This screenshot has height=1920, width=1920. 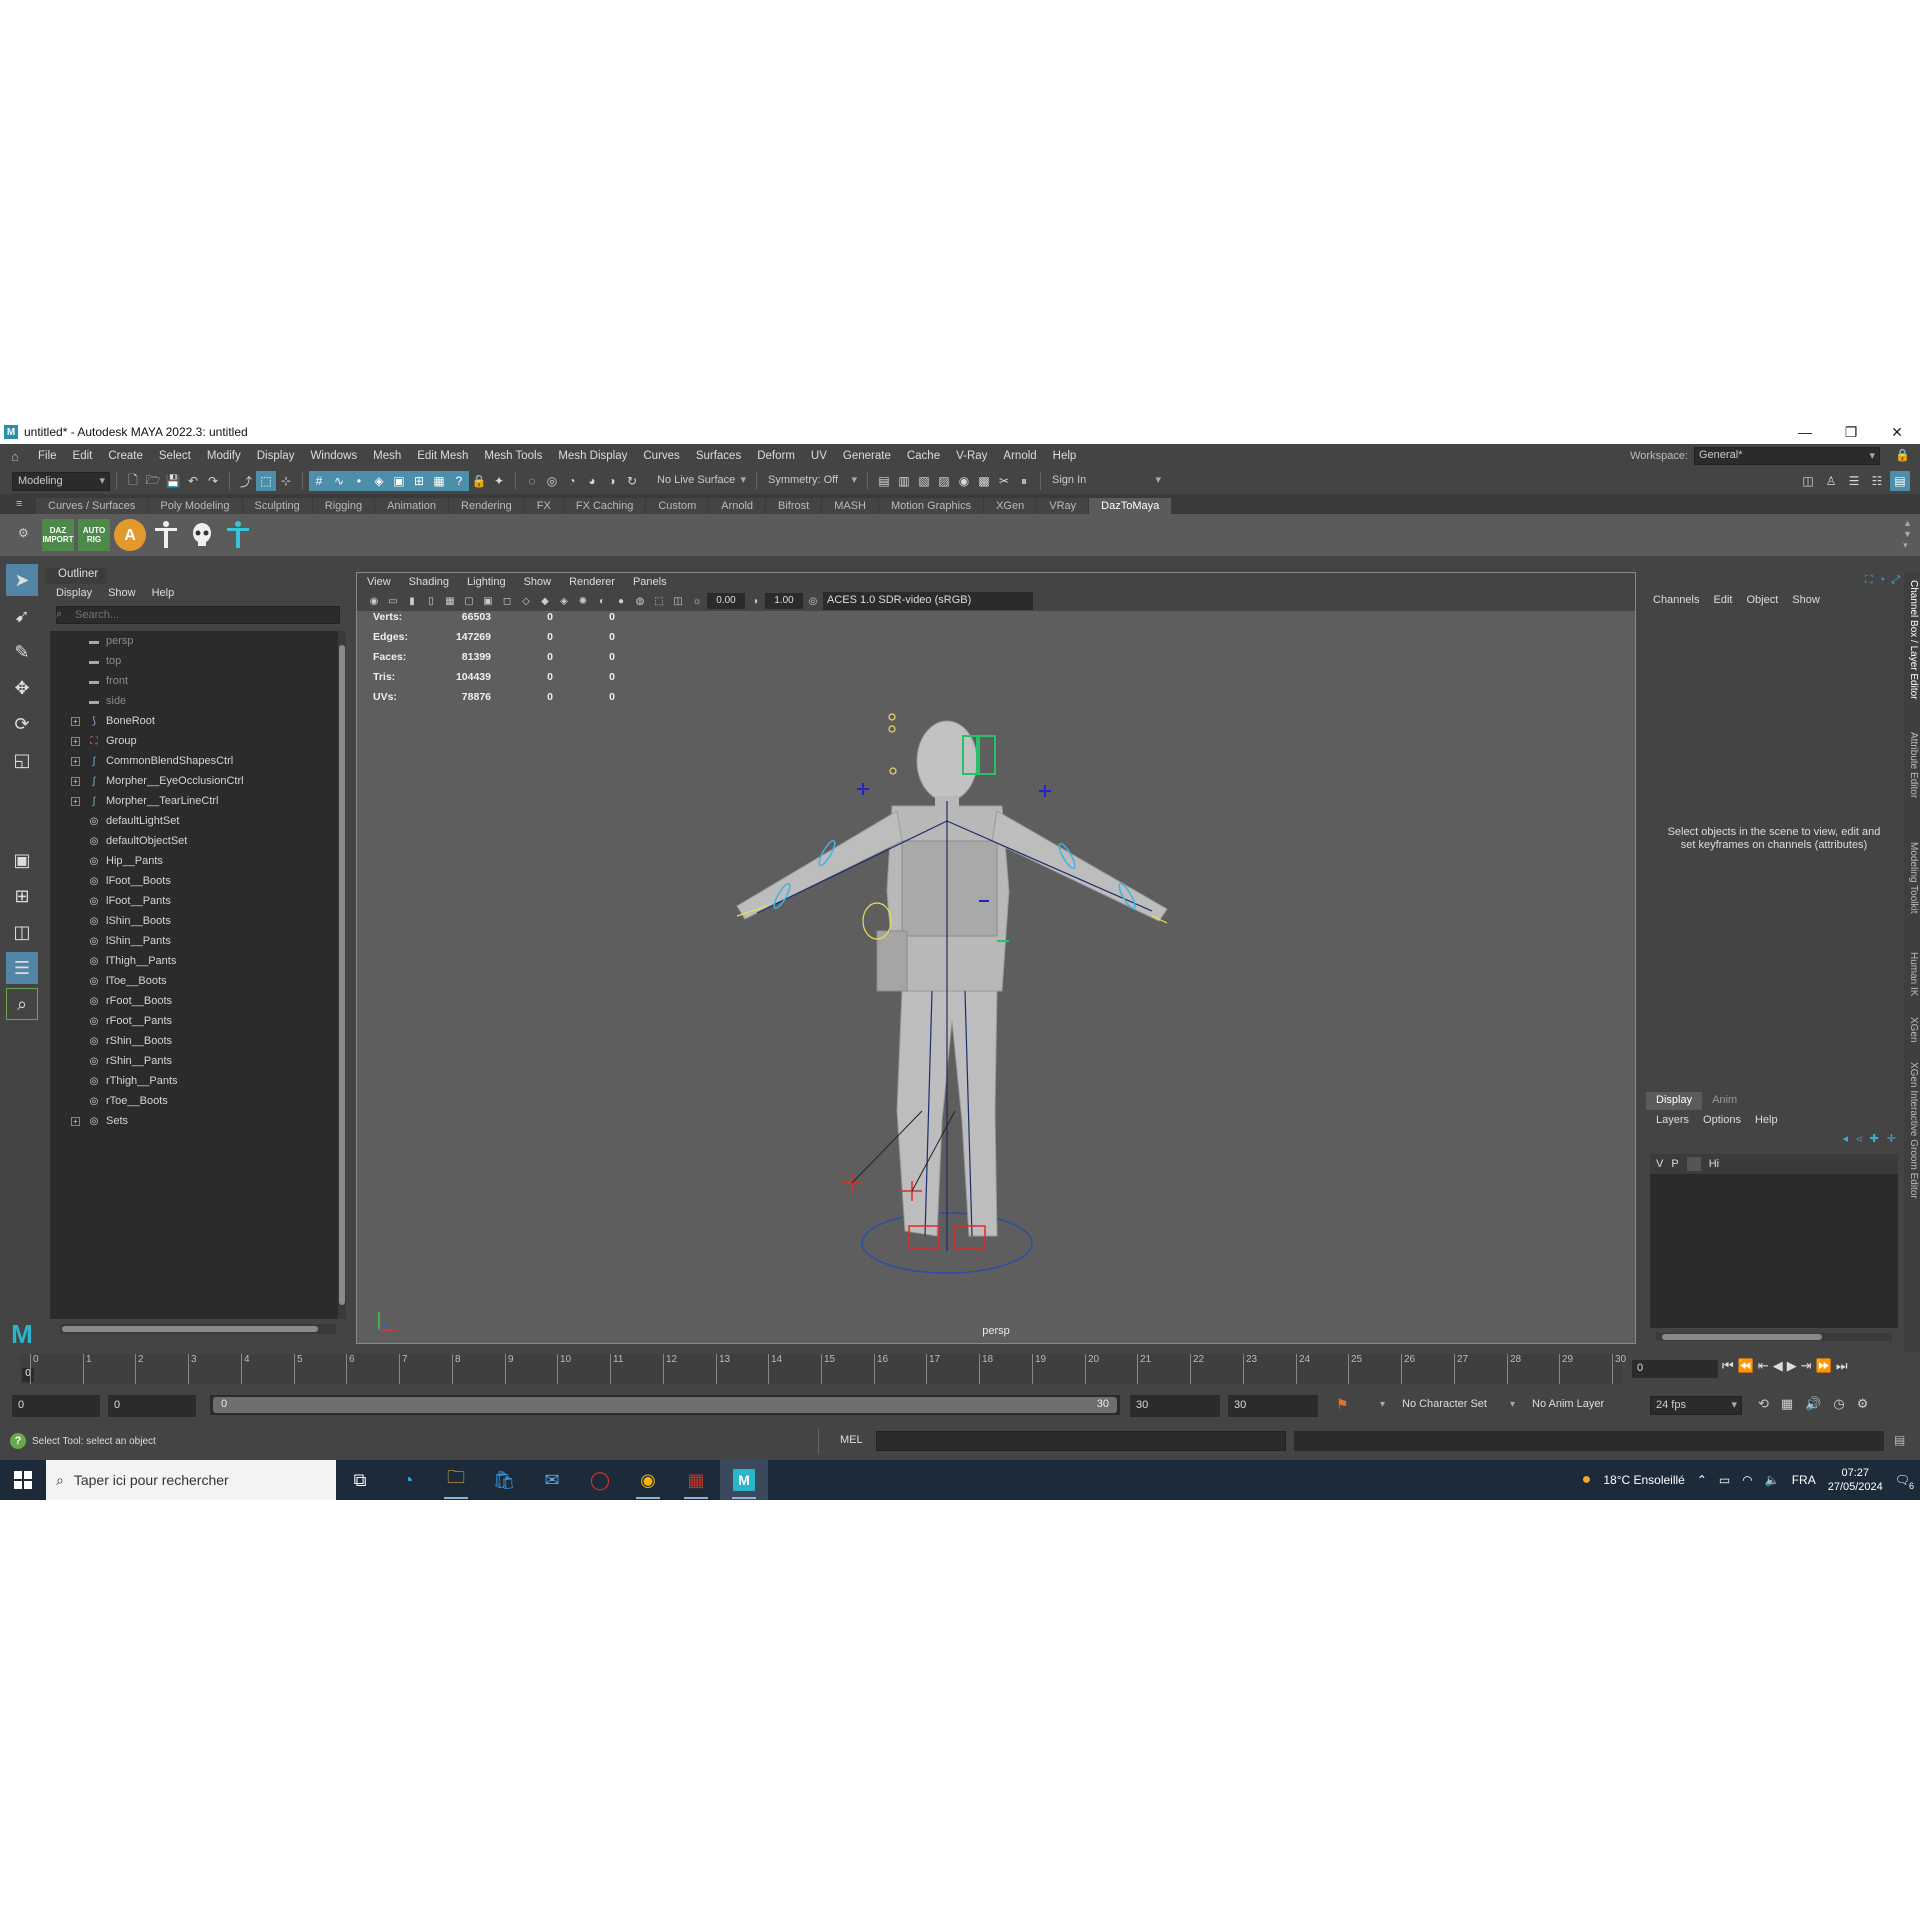 What do you see at coordinates (408, 1480) in the screenshot?
I see `edge-browser-icon: ◔` at bounding box center [408, 1480].